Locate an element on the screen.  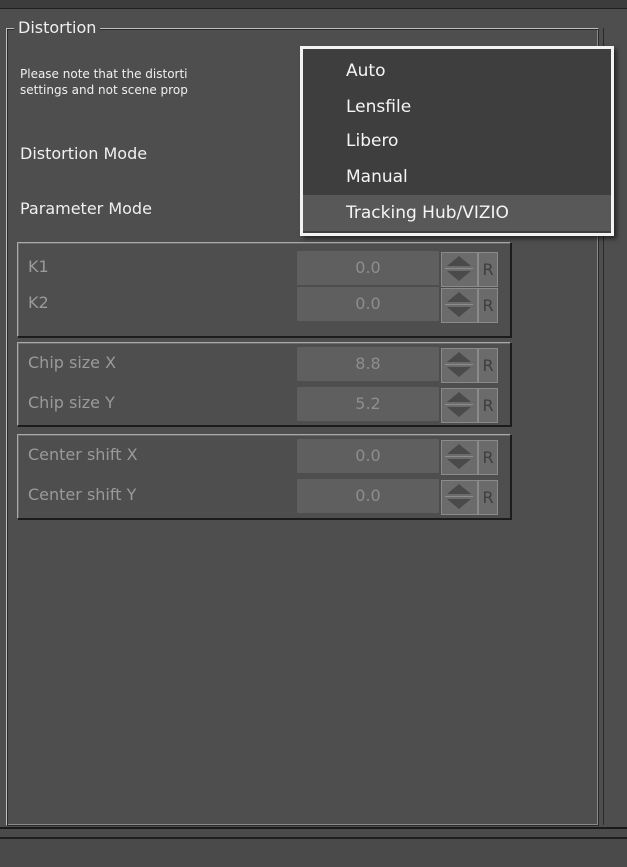
k1-value-field: 0.0 is located at coordinates (368, 268).